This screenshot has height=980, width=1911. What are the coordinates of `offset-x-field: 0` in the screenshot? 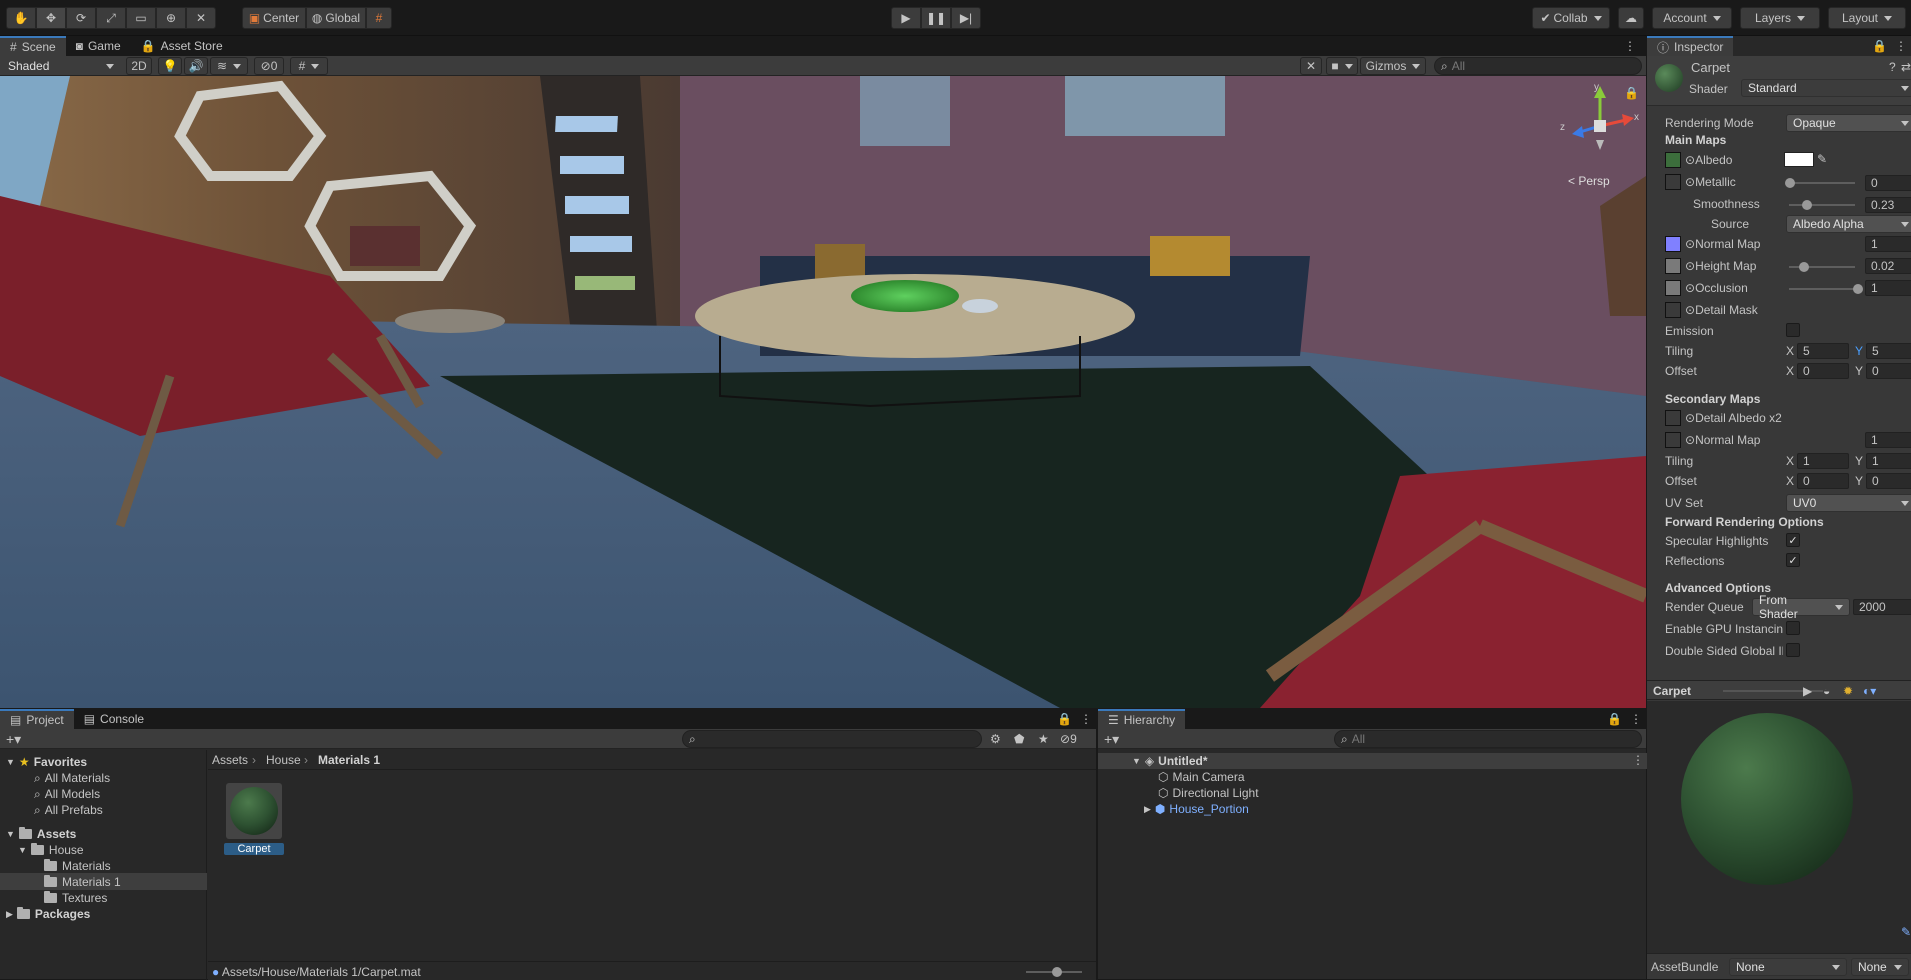 It's located at (1823, 371).